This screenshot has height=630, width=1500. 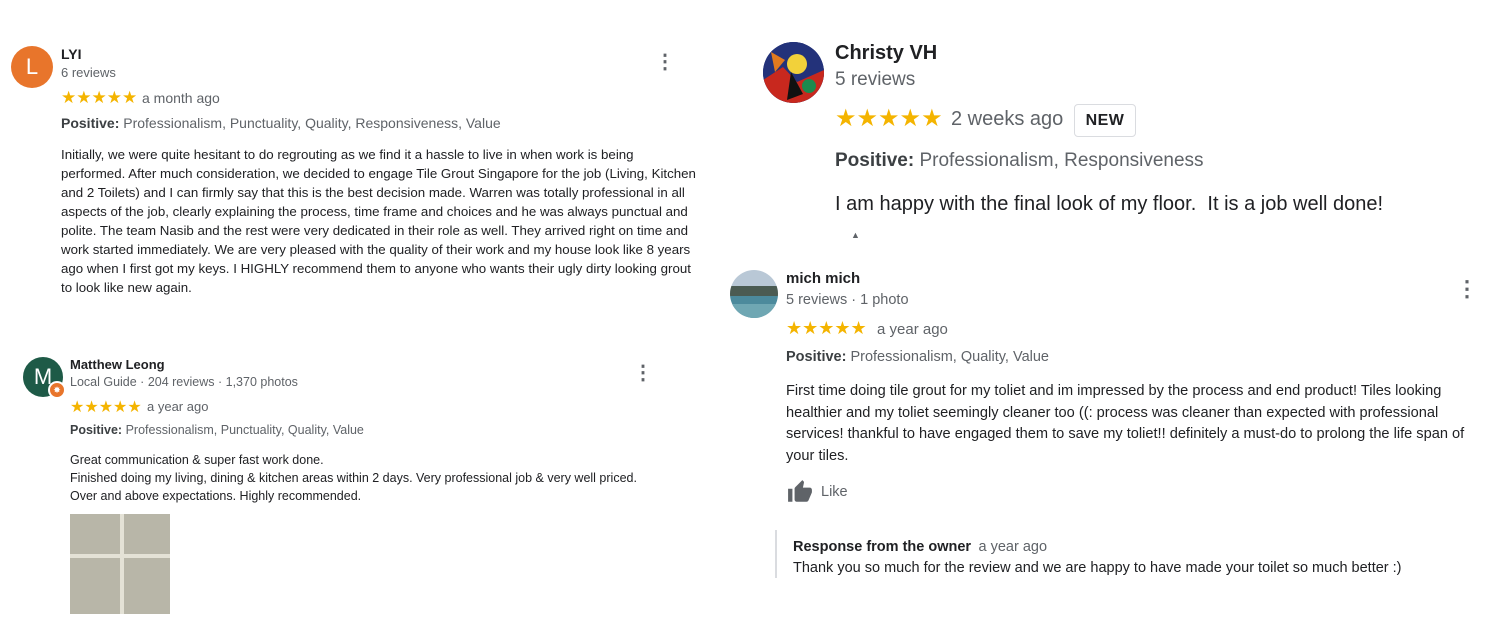 I want to click on like-button: Like, so click(x=817, y=492).